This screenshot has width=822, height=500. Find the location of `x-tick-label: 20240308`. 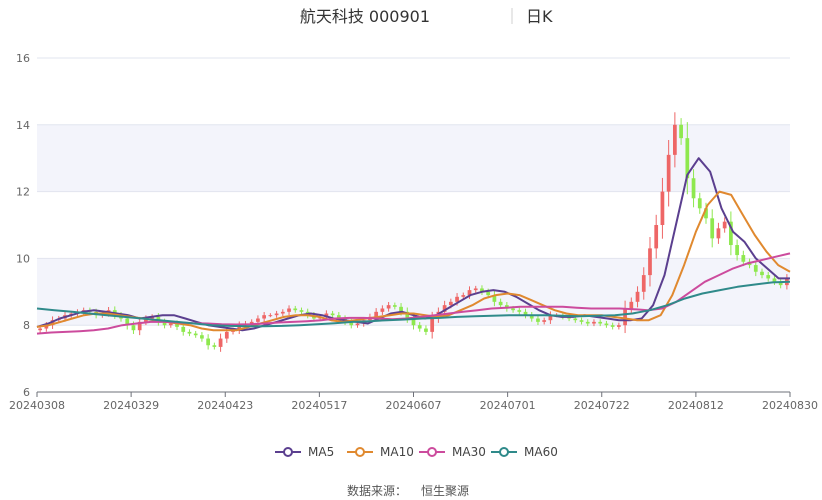

x-tick-label: 20240308 is located at coordinates (37, 405).